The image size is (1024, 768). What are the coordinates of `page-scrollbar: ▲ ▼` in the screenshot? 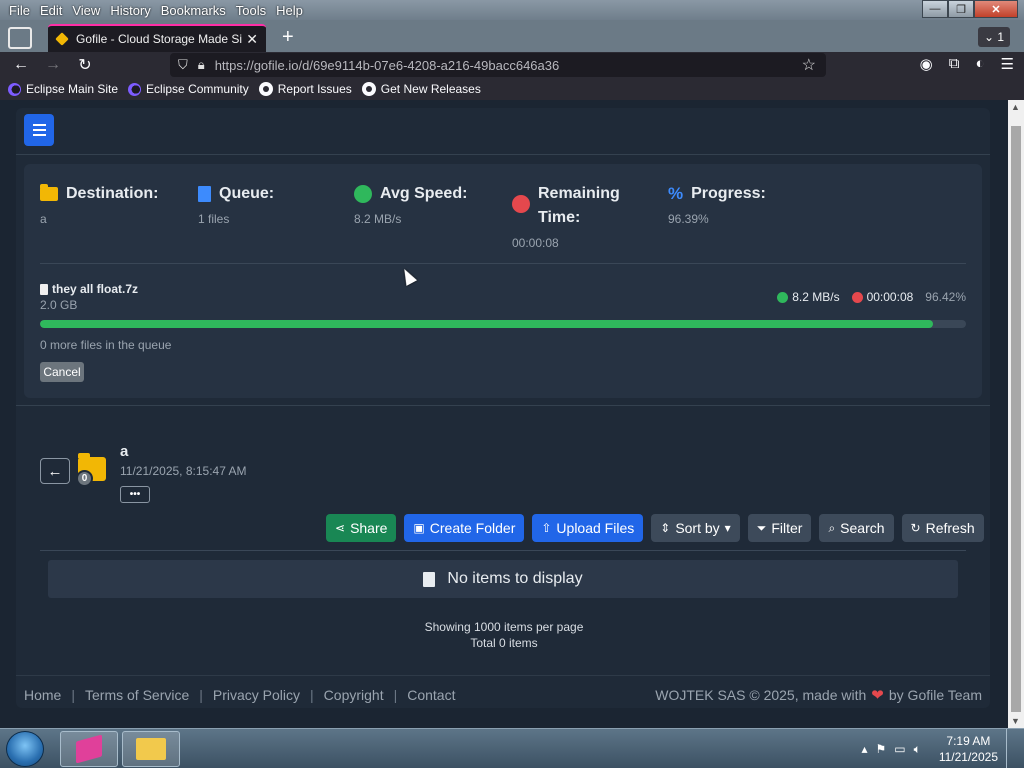 It's located at (1016, 414).